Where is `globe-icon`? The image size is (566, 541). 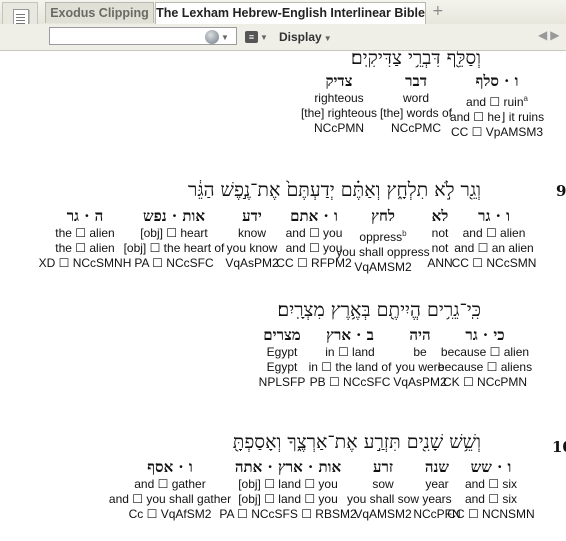 globe-icon is located at coordinates (212, 37).